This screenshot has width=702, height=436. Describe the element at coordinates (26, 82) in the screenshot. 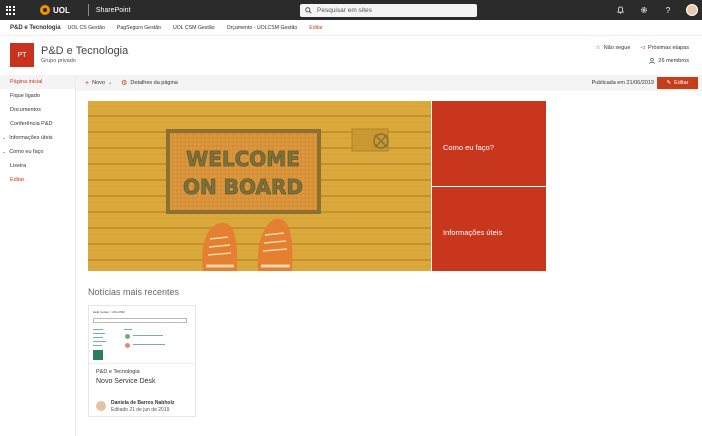

I see `nav-item-label: Página inicial` at that location.